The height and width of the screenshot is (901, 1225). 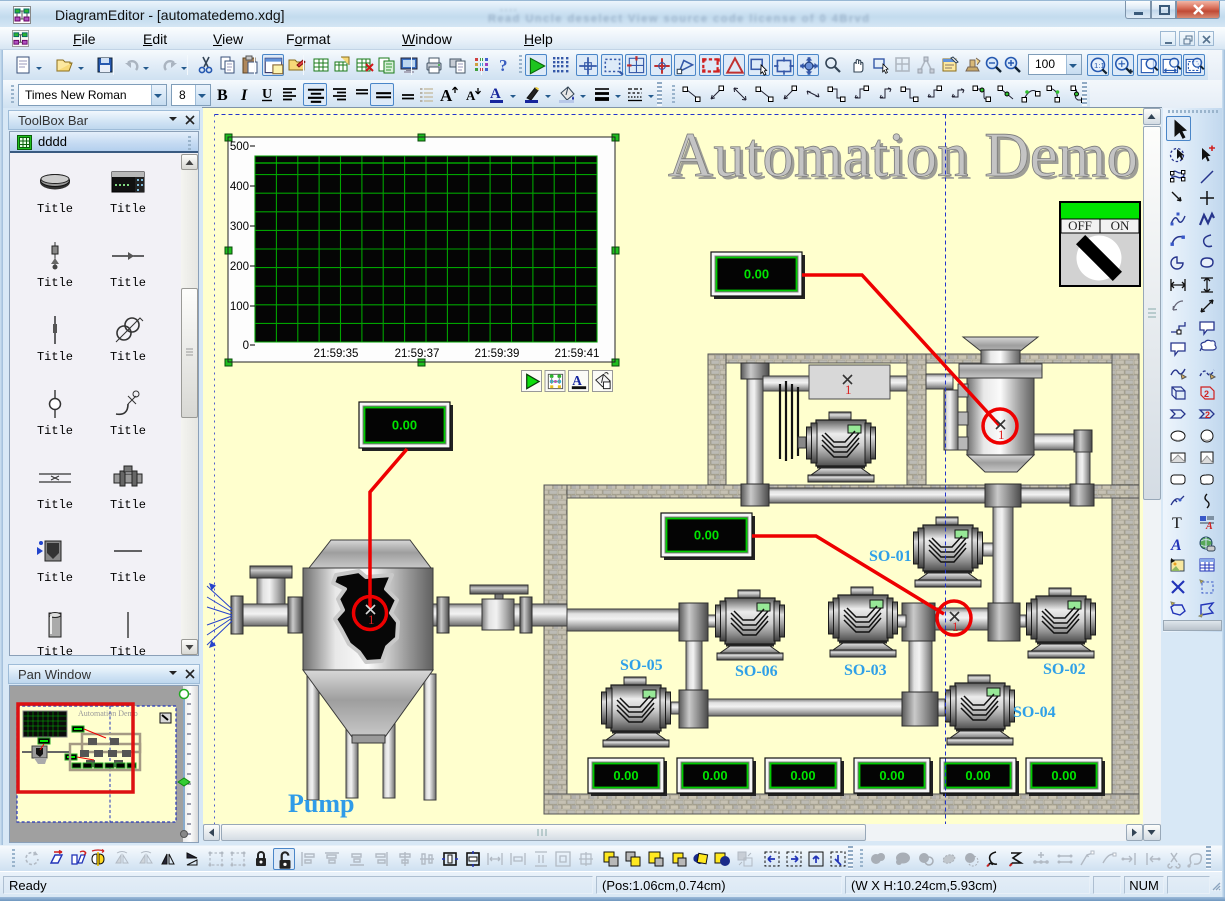 I want to click on svg-text: SO-05, so click(x=641, y=665).